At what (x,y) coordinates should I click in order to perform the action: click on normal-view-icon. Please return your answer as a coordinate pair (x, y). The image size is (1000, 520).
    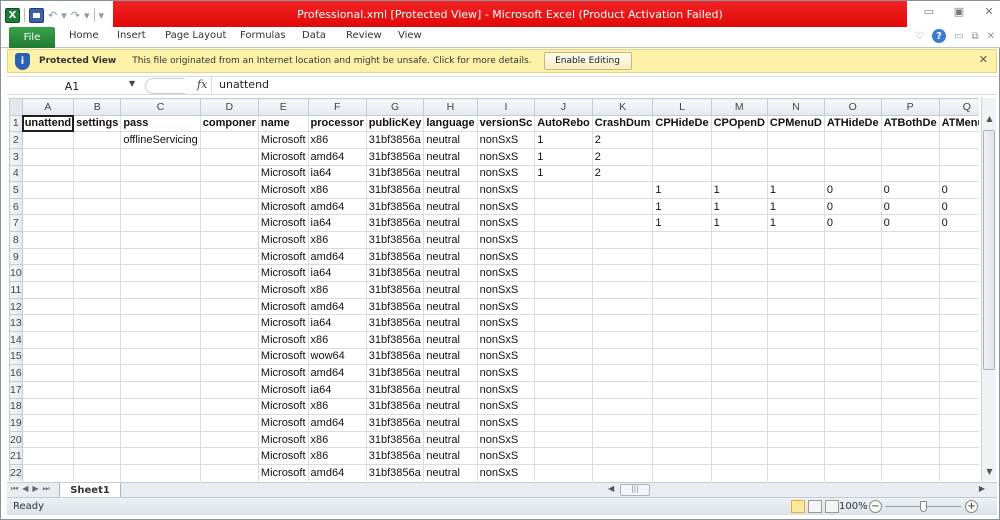
    Looking at the image, I should click on (798, 506).